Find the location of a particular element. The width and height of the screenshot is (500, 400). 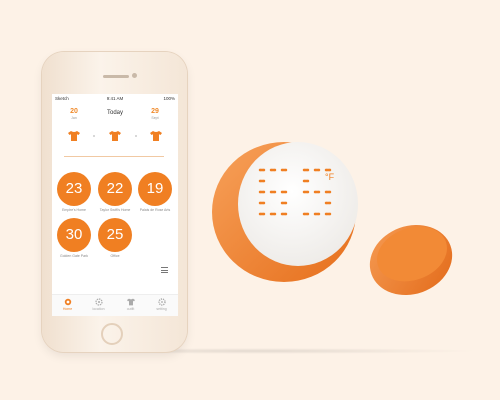

phone-home-button is located at coordinates (112, 334).